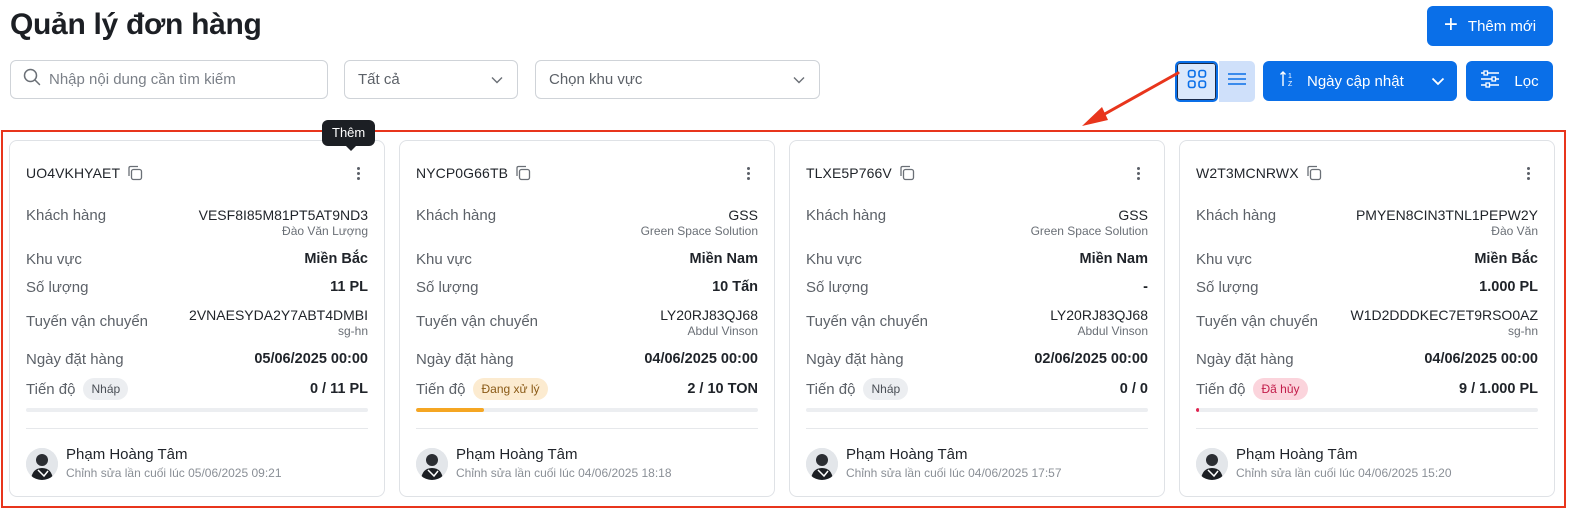 Image resolution: width=1578 pixels, height=512 pixels. Describe the element at coordinates (722, 389) in the screenshot. I see `progress-value: 2 / 10 TON` at that location.